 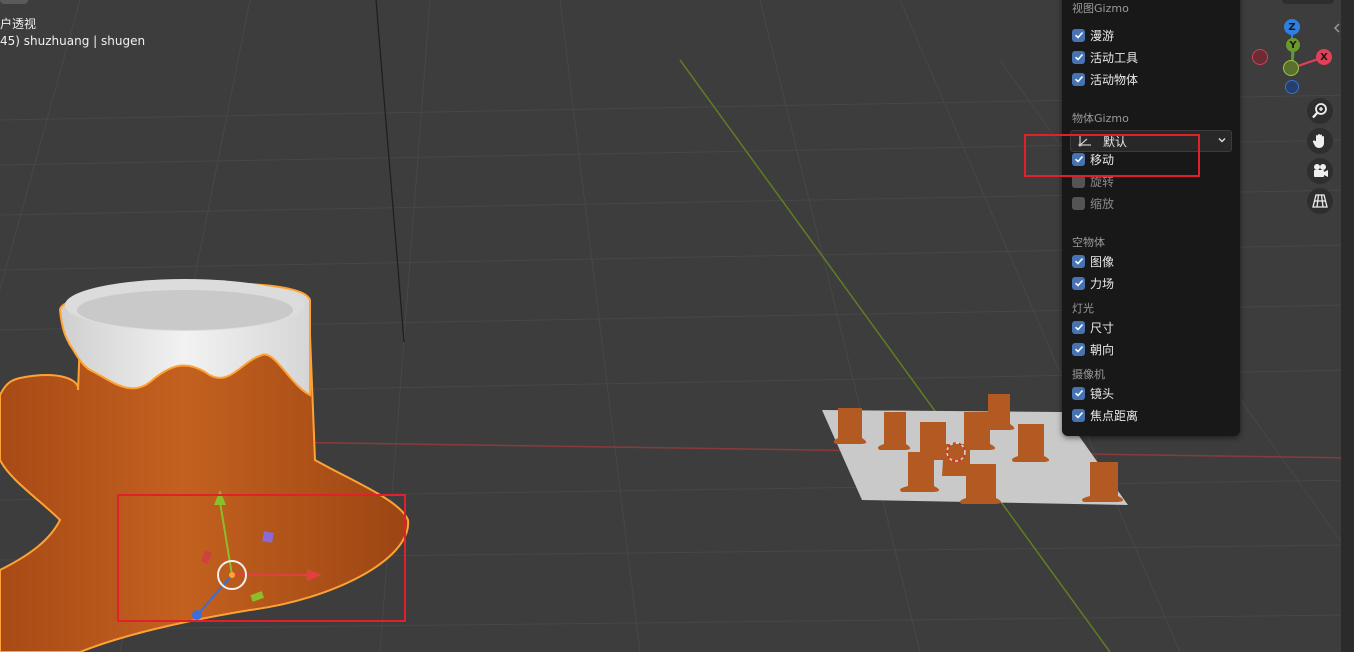 I want to click on perspective-toggle-button, so click(x=1320, y=201).